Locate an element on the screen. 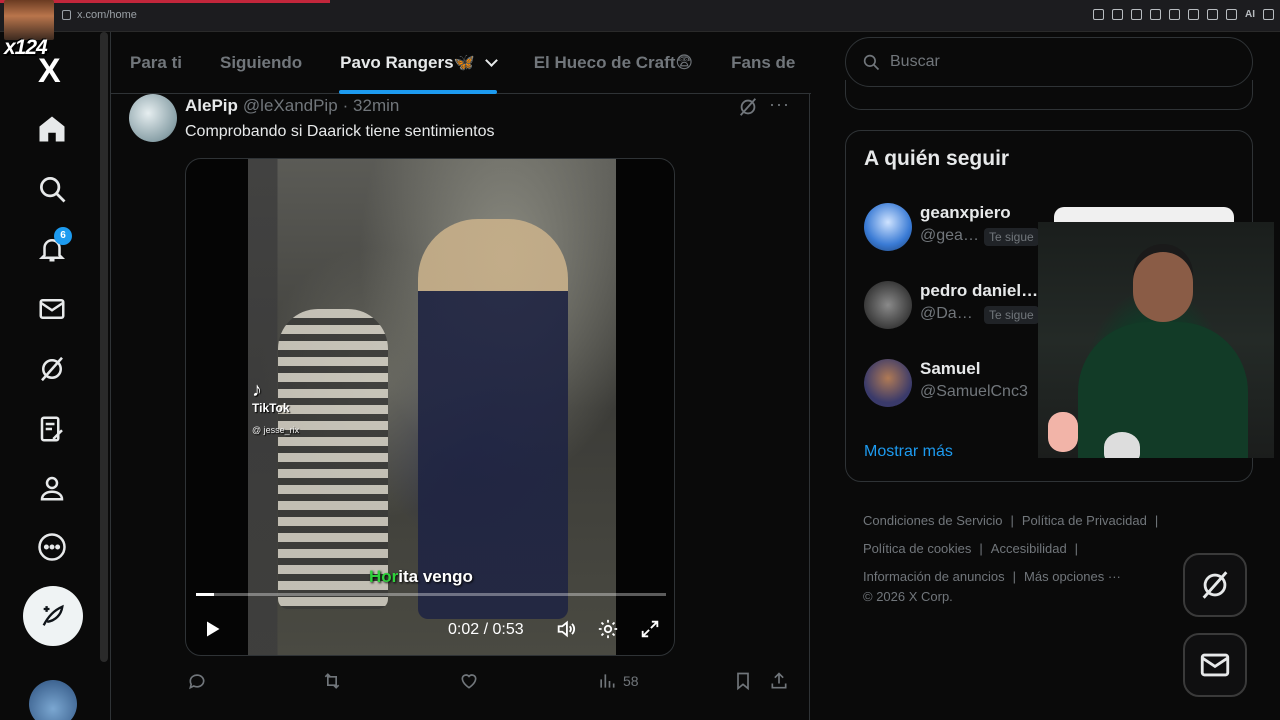  post-button is located at coordinates (53, 616).